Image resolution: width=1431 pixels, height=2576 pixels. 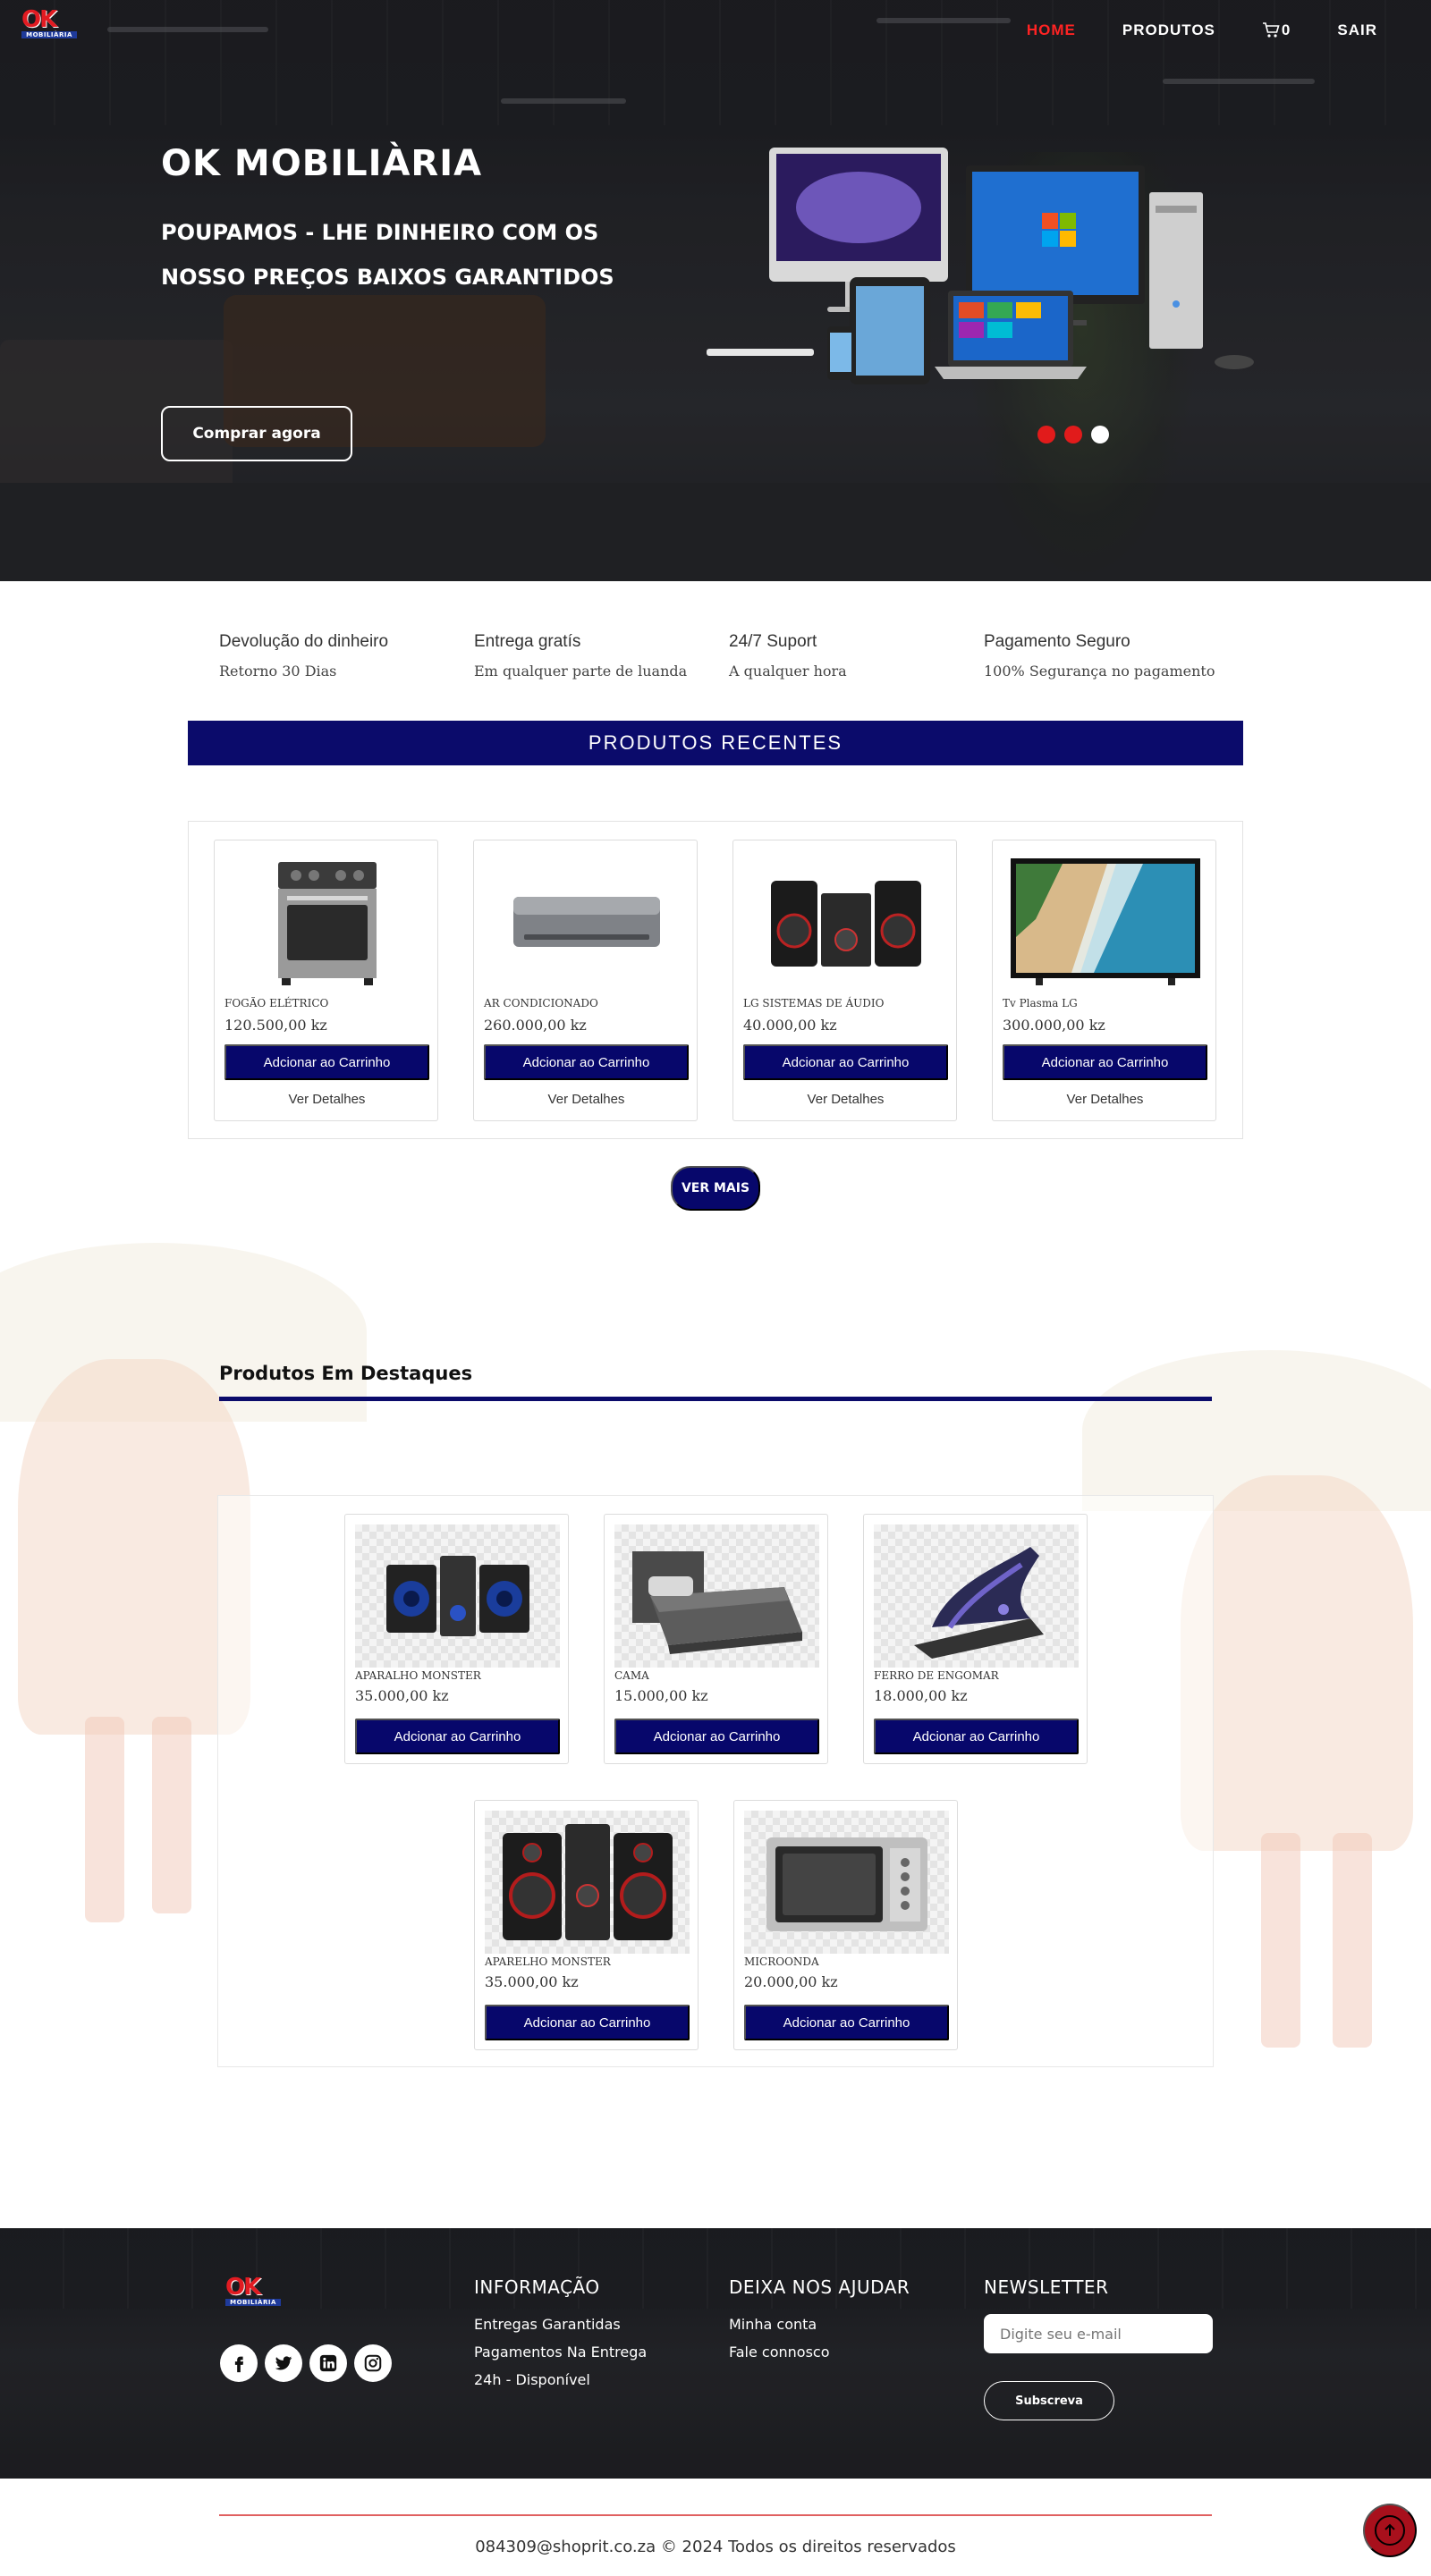 What do you see at coordinates (51, 24) in the screenshot?
I see `brand-logo: OK MOBILIÀRIA` at bounding box center [51, 24].